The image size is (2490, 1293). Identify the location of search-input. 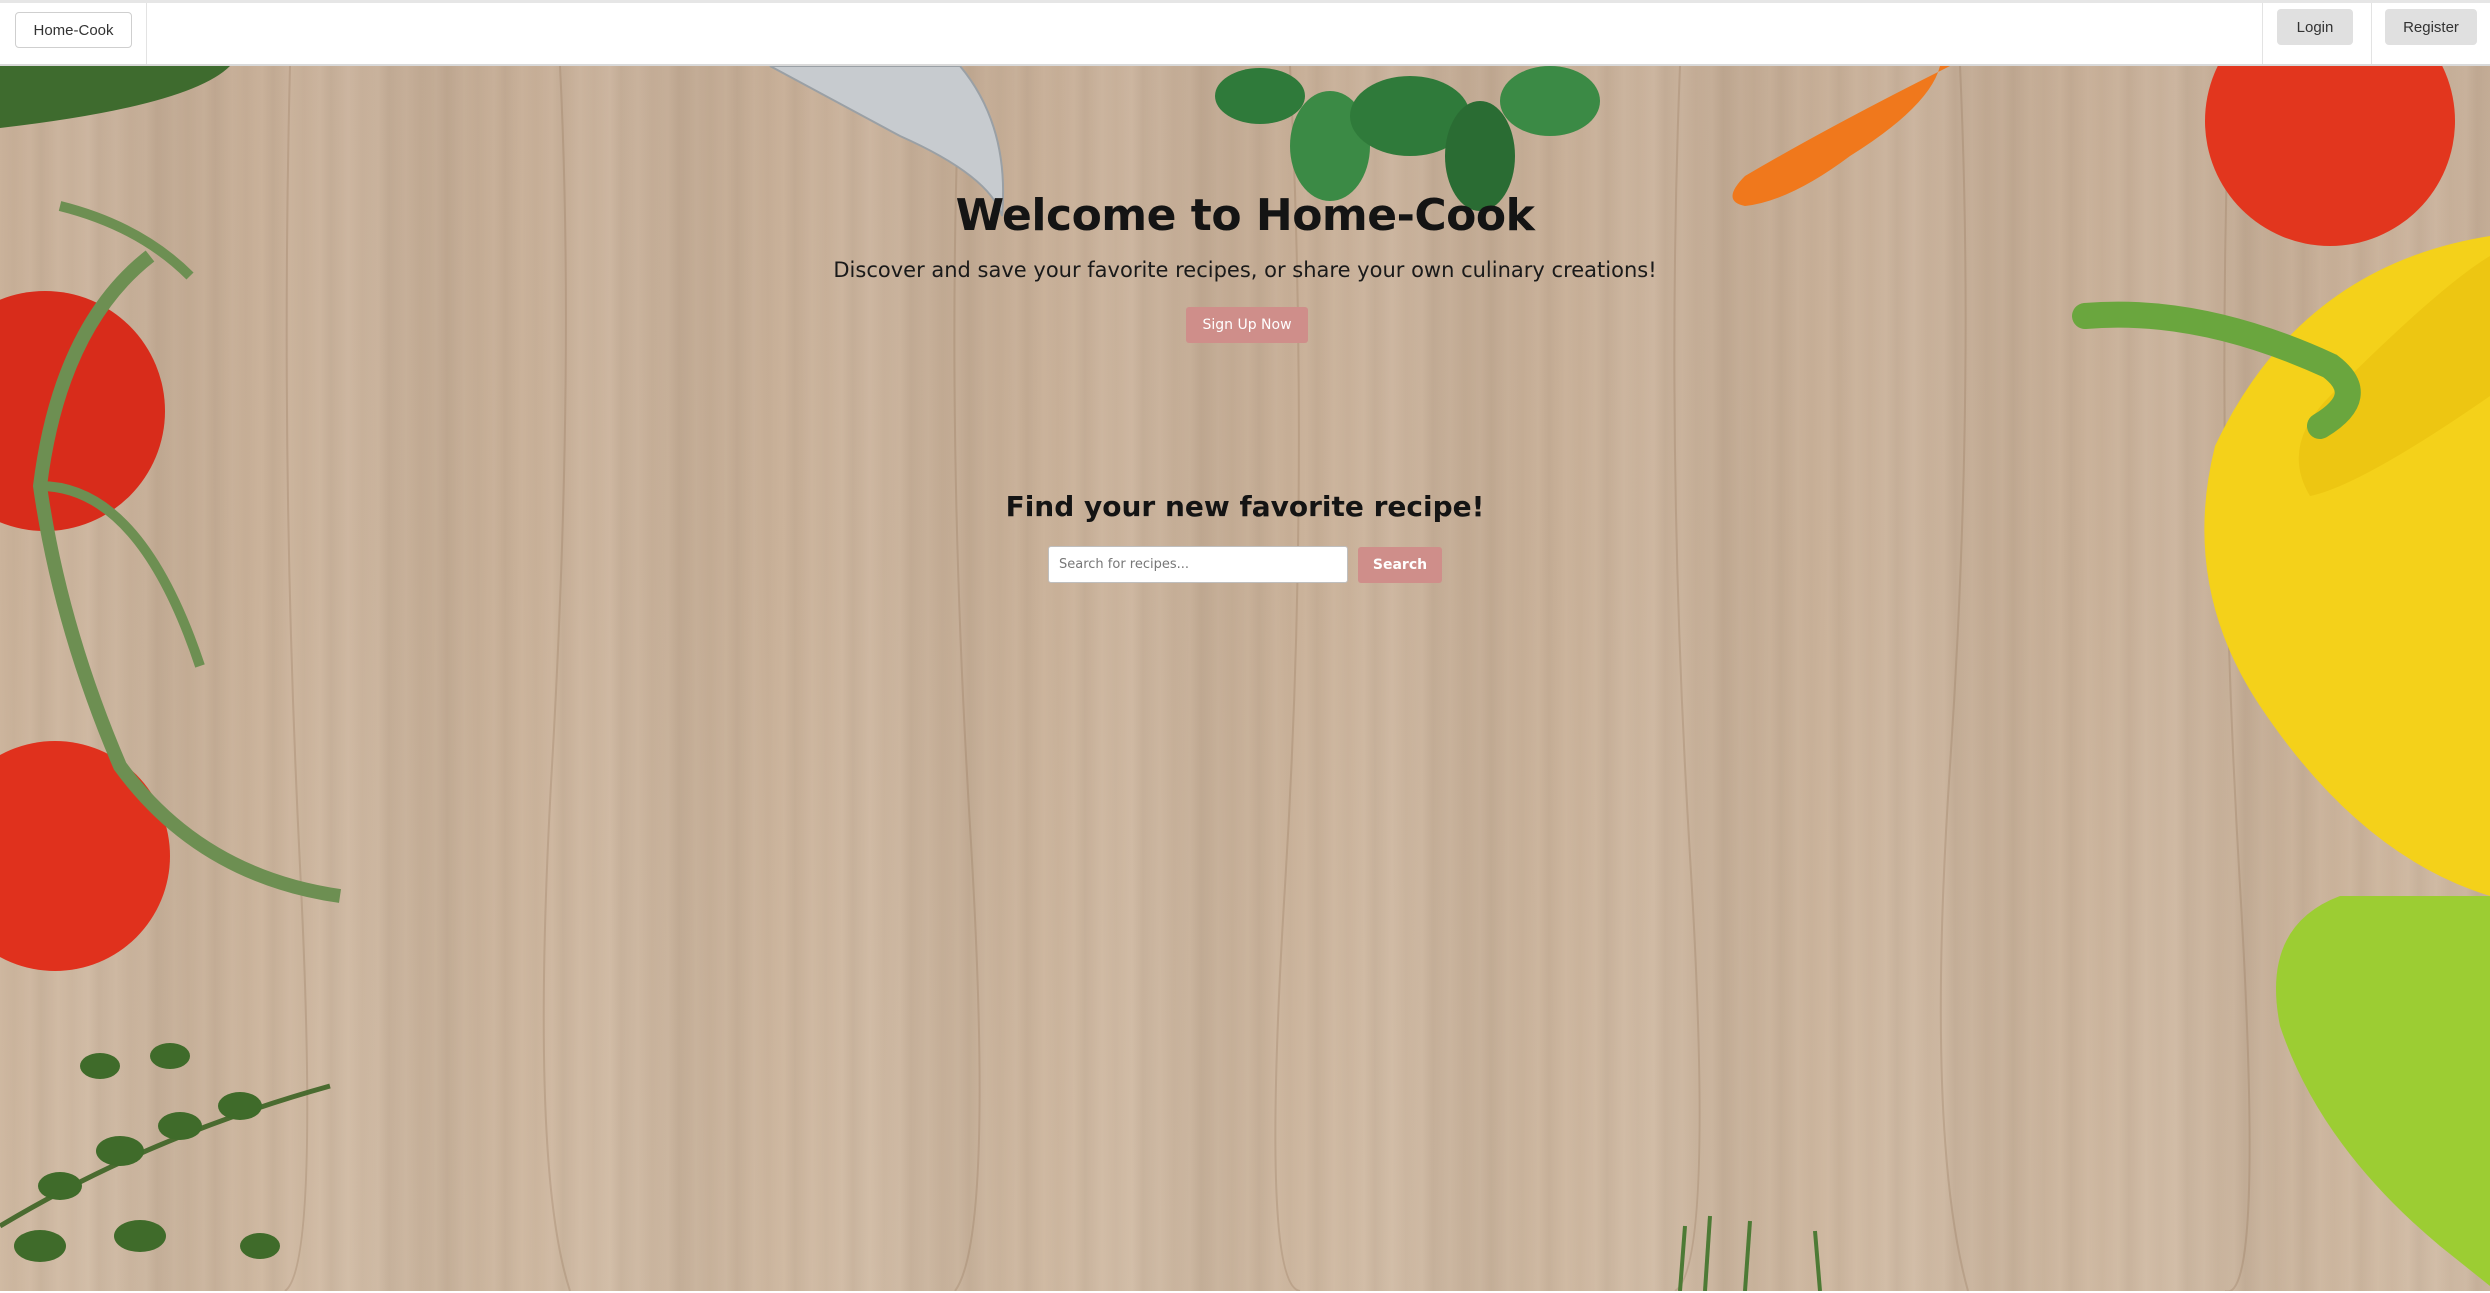
(1198, 564).